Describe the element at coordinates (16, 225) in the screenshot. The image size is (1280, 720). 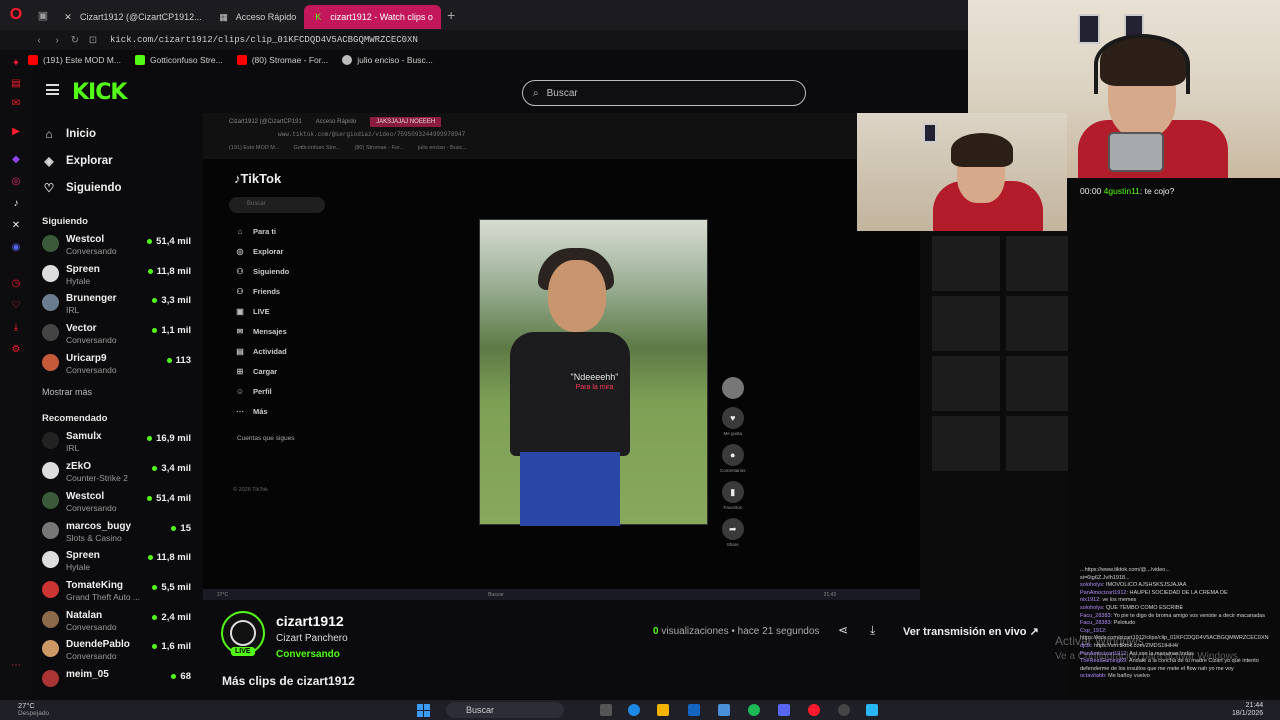
I see `x-icon: ✕` at that location.